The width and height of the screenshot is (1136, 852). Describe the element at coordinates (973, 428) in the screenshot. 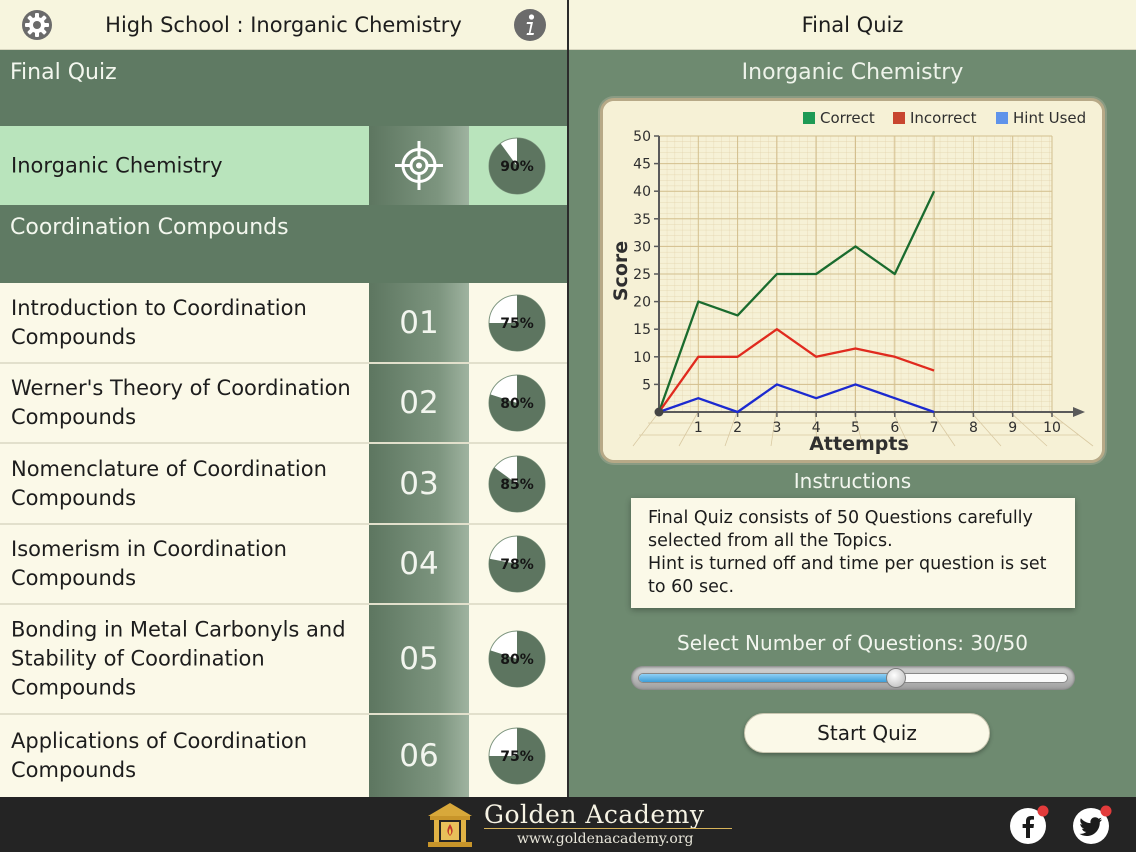

I see `x-tick-label: 8` at that location.